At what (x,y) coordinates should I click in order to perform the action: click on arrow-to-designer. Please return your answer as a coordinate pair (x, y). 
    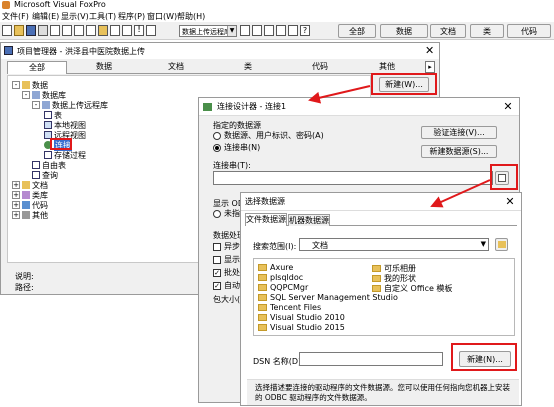
    Looking at the image, I should click on (339, 94).